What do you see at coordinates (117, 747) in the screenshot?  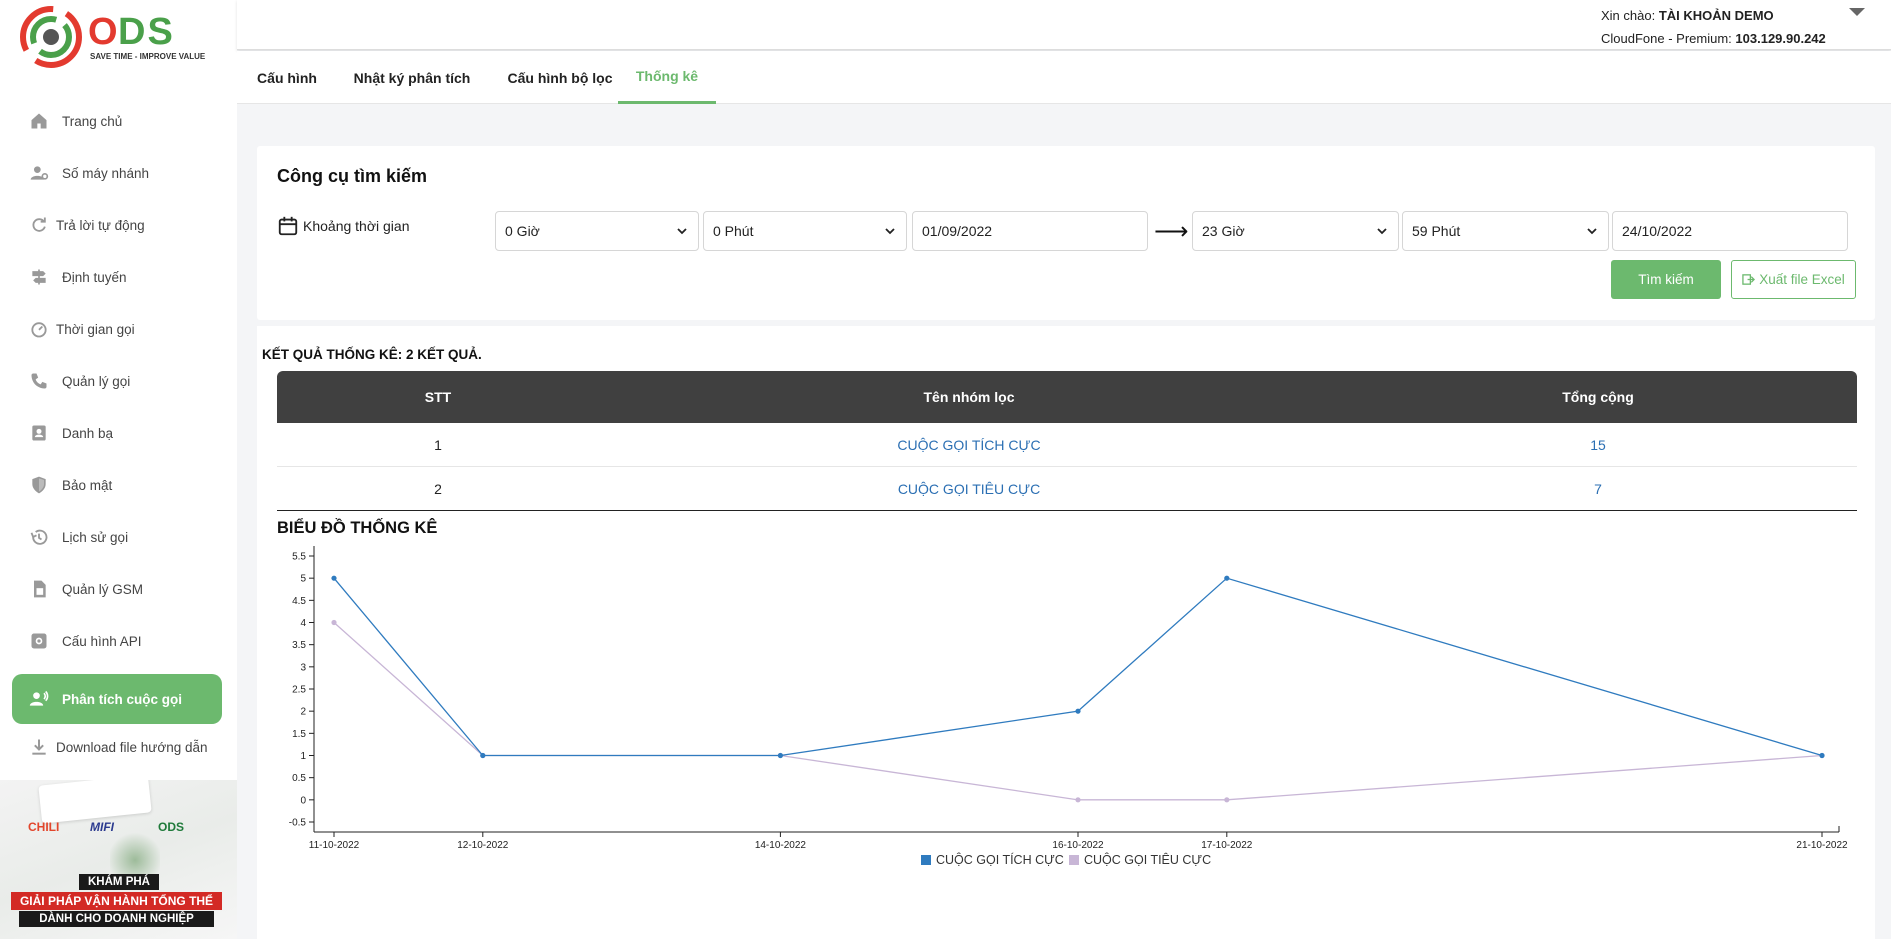 I see `sidebar-item-13: Download file hướng dẫn` at bounding box center [117, 747].